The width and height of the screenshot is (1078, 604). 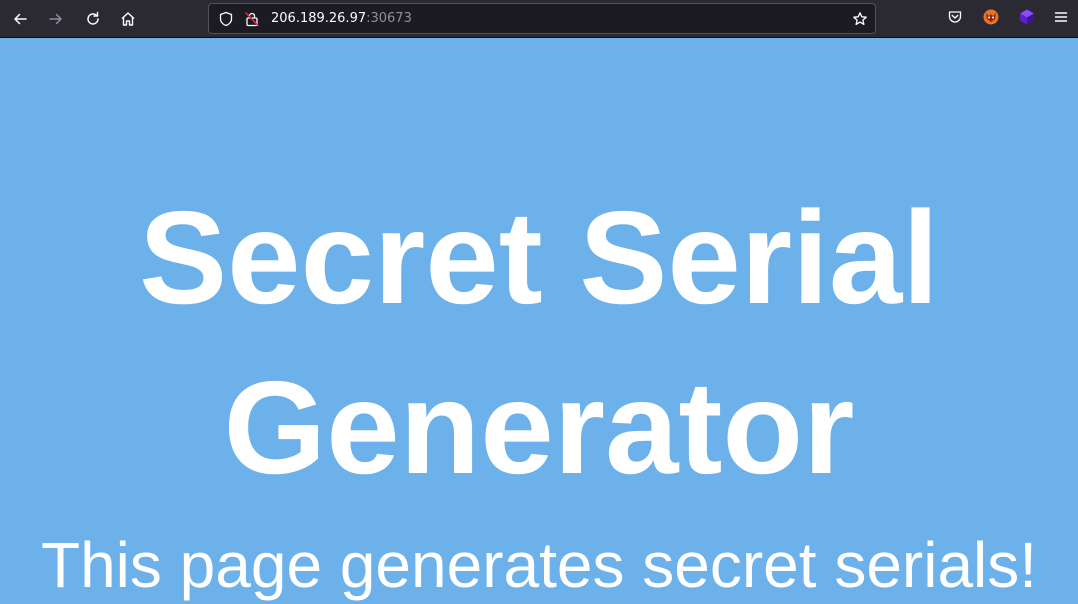 I want to click on fox-extension-icon, so click(x=991, y=19).